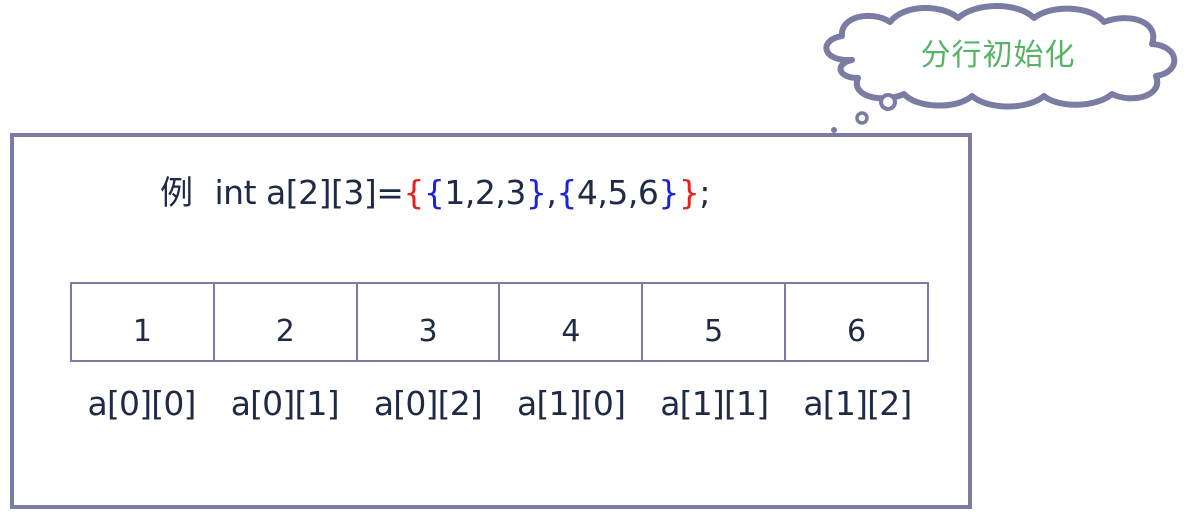 This screenshot has height=525, width=1193. Describe the element at coordinates (617, 192) in the screenshot. I see `row2-values: 4,5,6` at that location.